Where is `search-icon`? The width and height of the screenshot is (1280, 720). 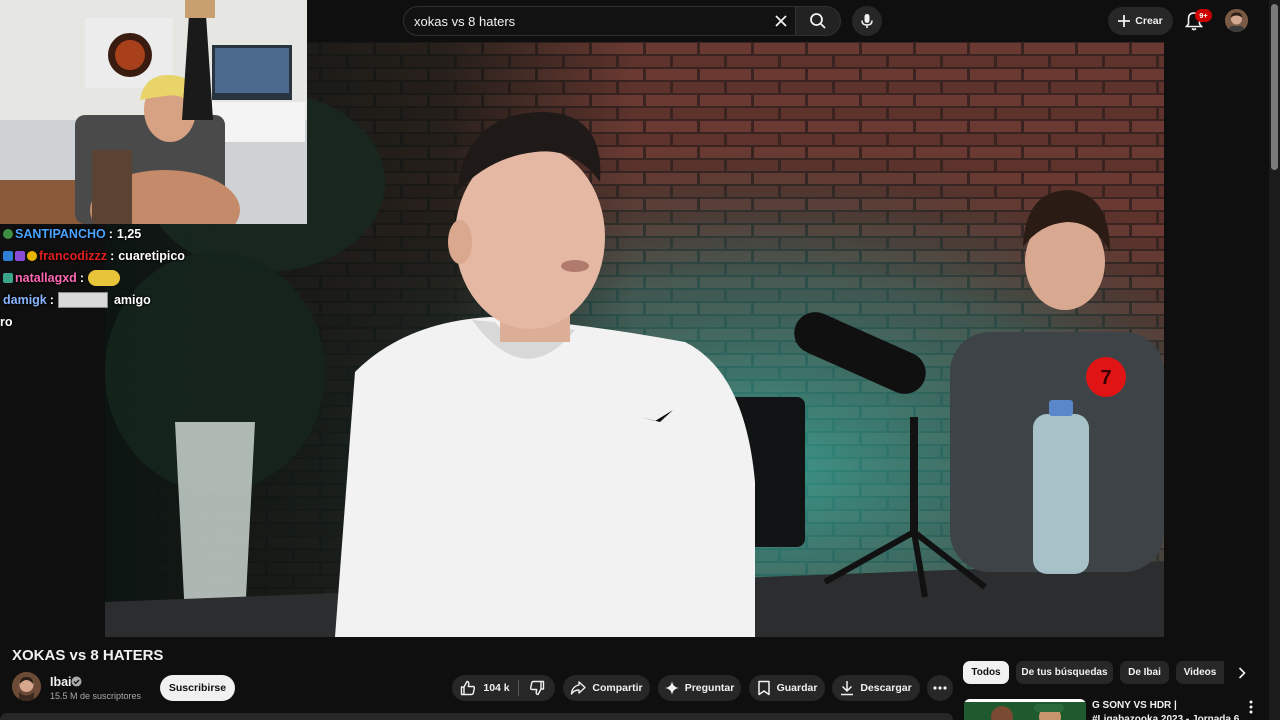 search-icon is located at coordinates (818, 21).